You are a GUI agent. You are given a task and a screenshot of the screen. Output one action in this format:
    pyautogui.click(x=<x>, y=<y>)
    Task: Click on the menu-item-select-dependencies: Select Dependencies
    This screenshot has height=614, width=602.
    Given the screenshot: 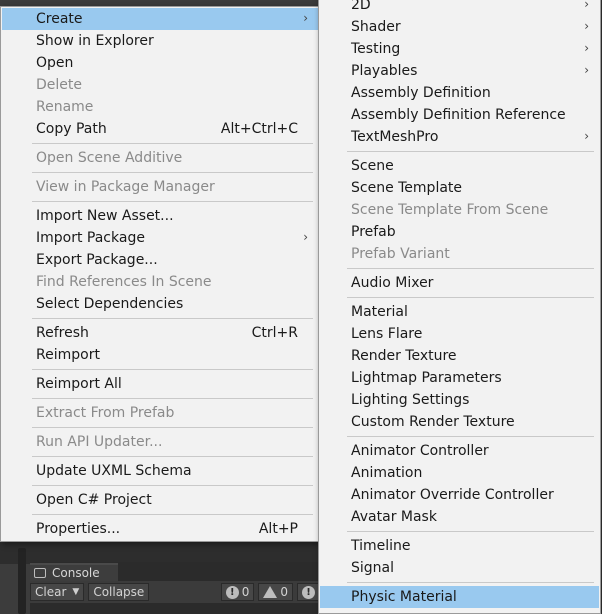 What is the action you would take?
    pyautogui.click(x=160, y=304)
    